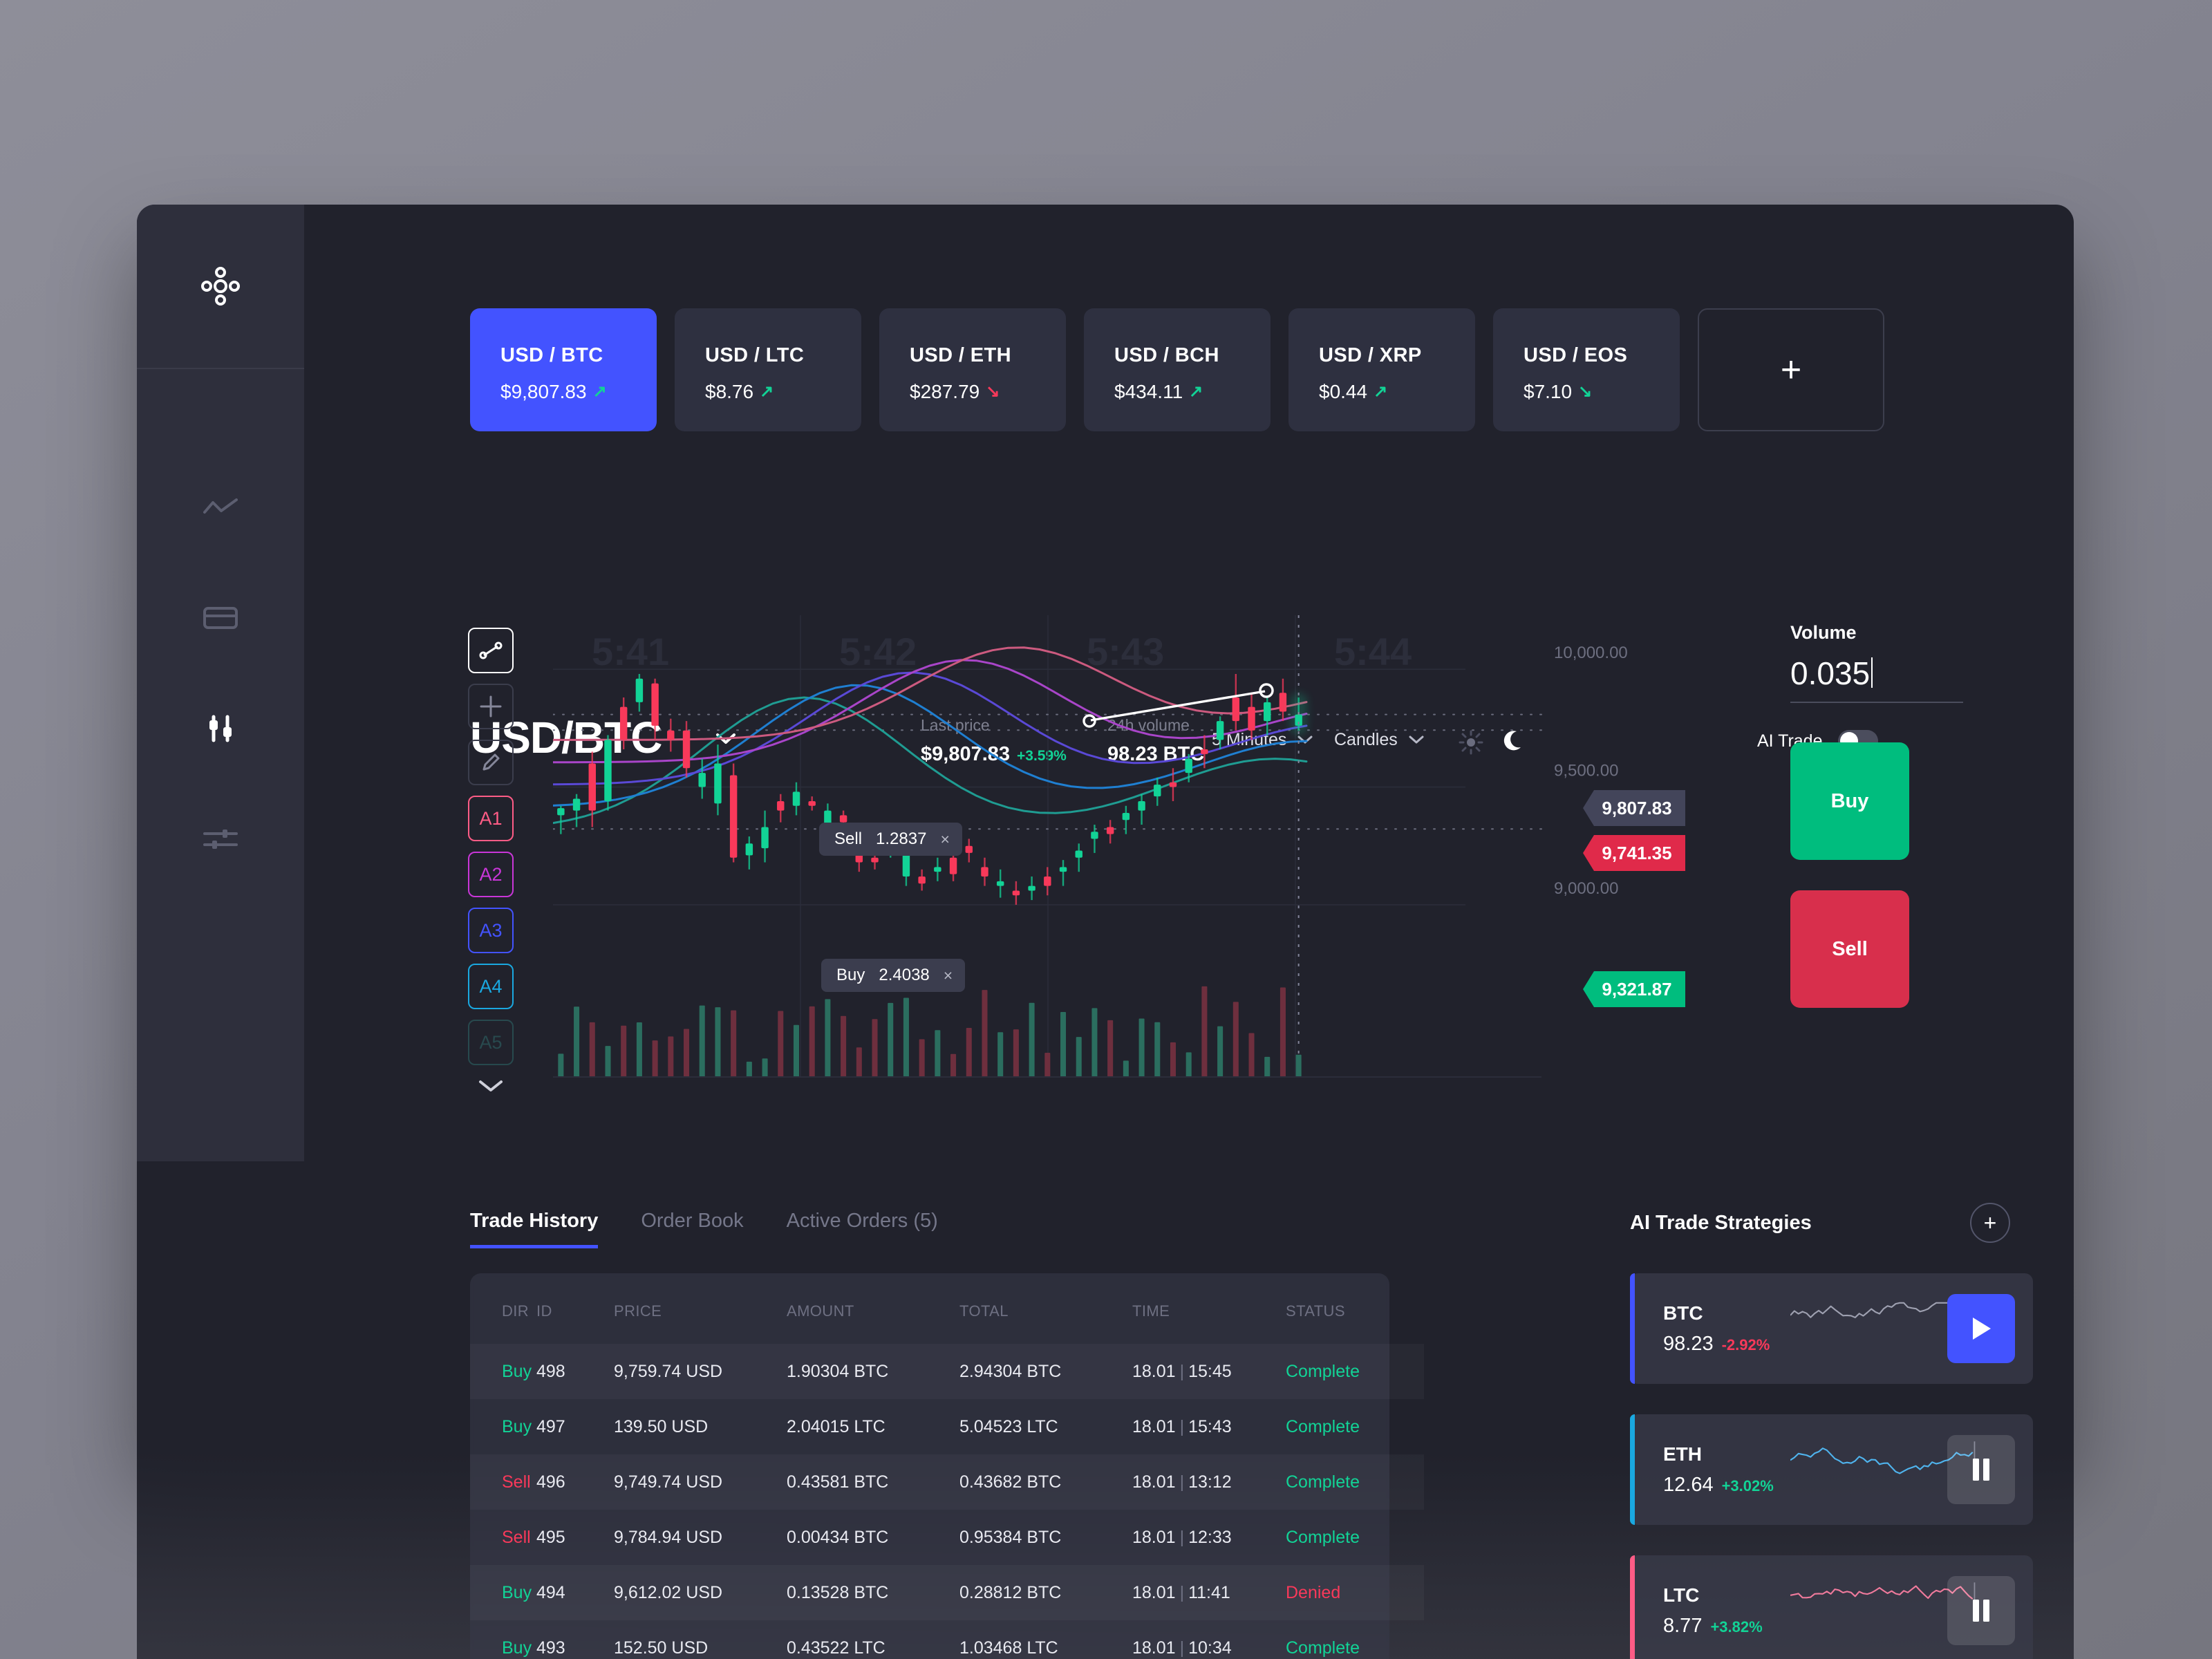 The width and height of the screenshot is (2212, 1659). What do you see at coordinates (1791, 370) in the screenshot?
I see `add-pair-button: +` at bounding box center [1791, 370].